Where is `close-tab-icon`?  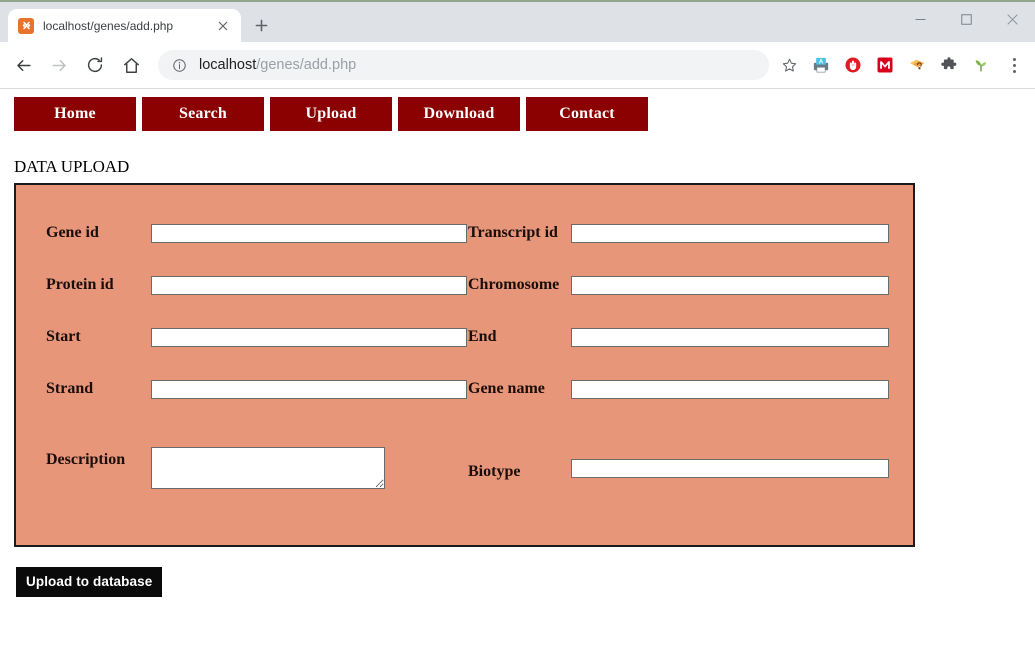
close-tab-icon is located at coordinates (223, 26).